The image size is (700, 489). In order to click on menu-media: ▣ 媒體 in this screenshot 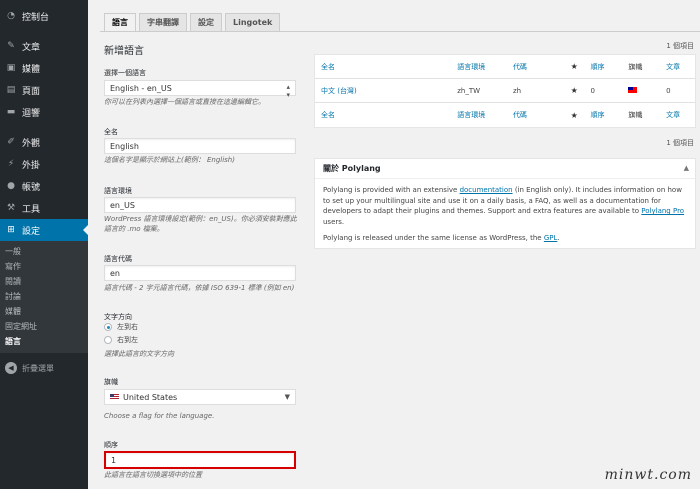, I will do `click(44, 68)`.